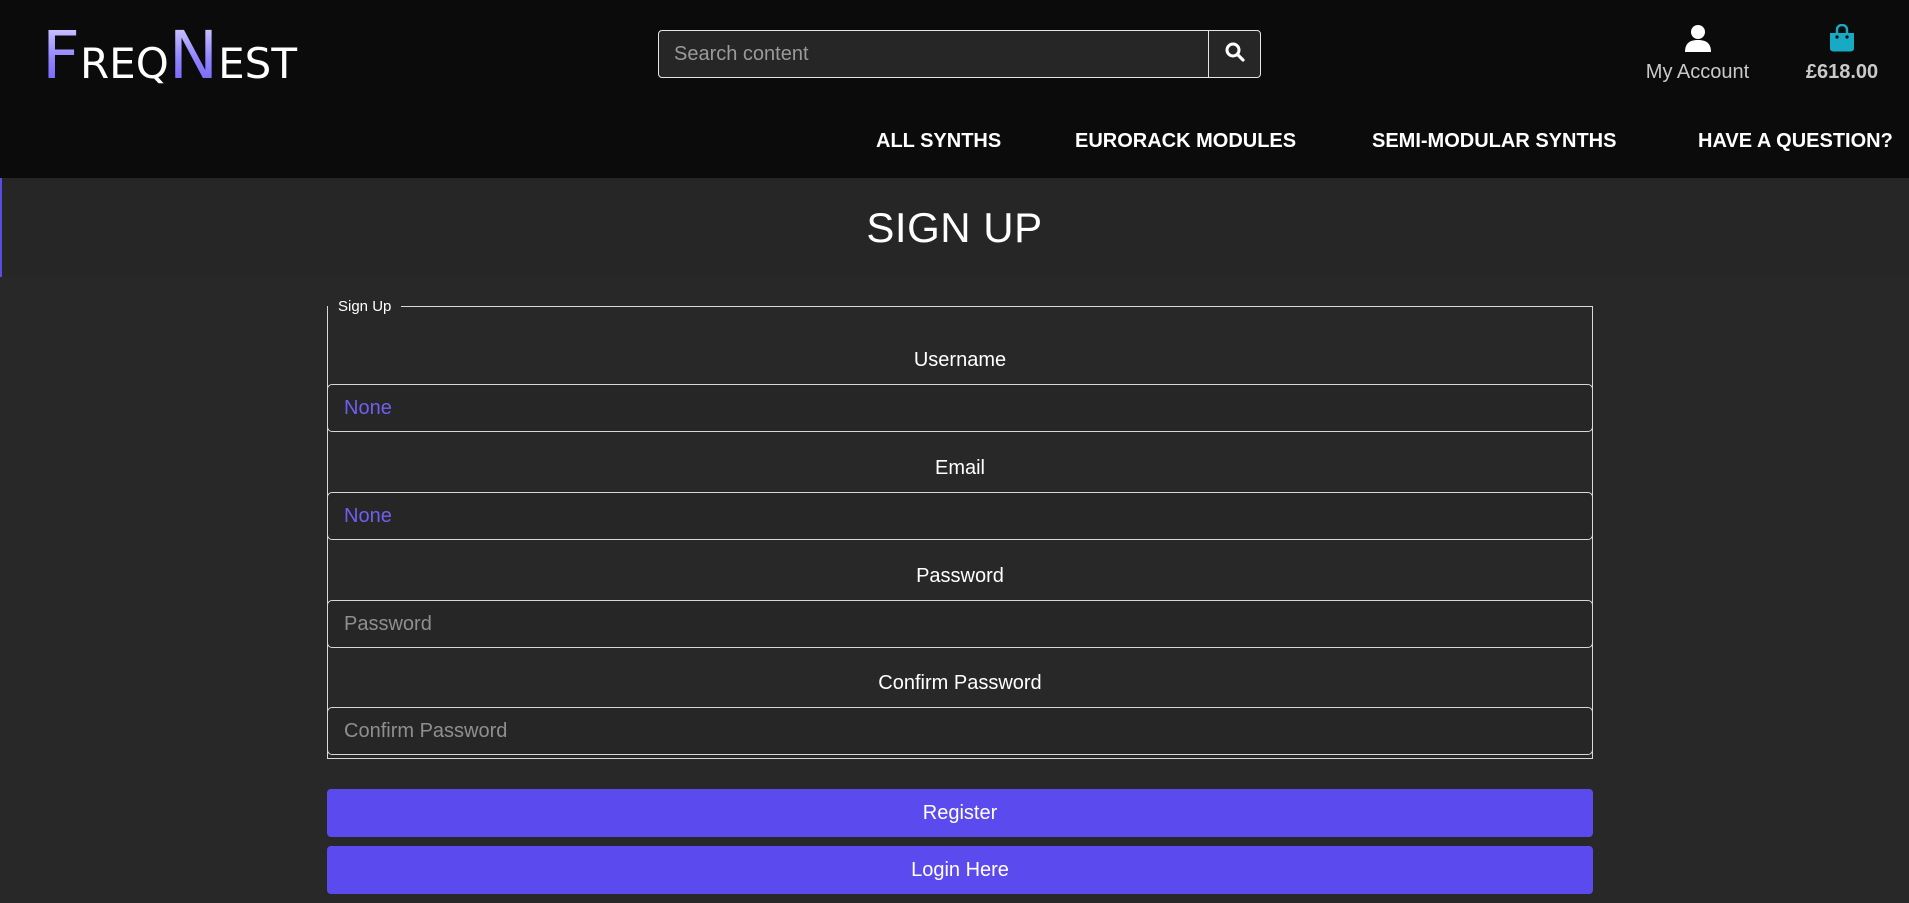 The height and width of the screenshot is (903, 1909). I want to click on search-bar, so click(959, 54).